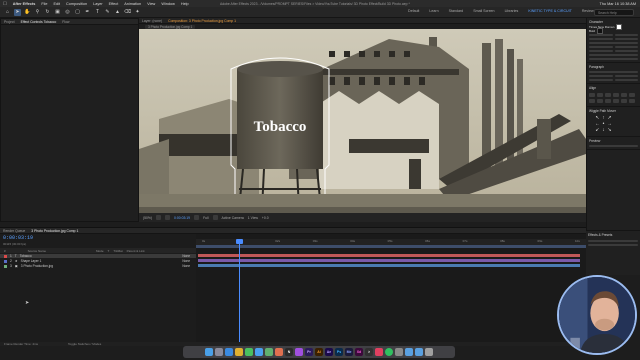  I want to click on downloads-icon, so click(419, 352).